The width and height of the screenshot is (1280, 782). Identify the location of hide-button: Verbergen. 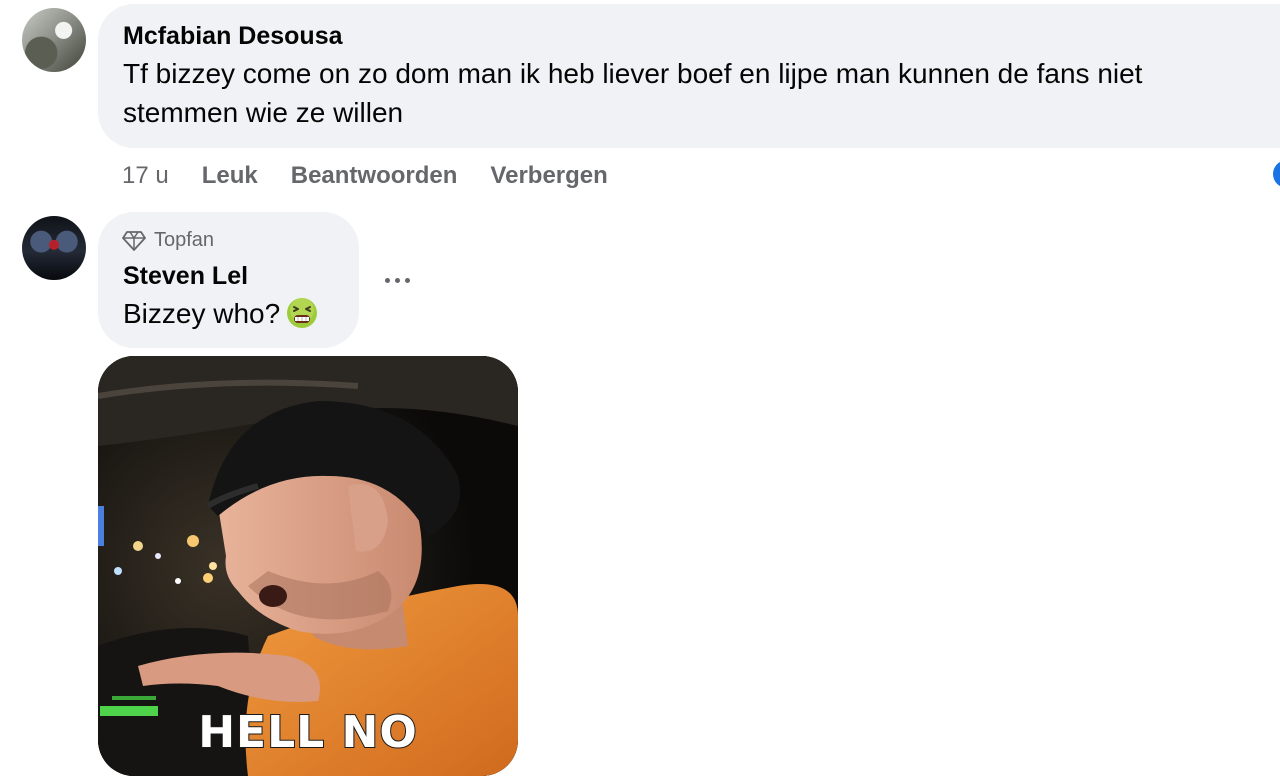
(548, 176).